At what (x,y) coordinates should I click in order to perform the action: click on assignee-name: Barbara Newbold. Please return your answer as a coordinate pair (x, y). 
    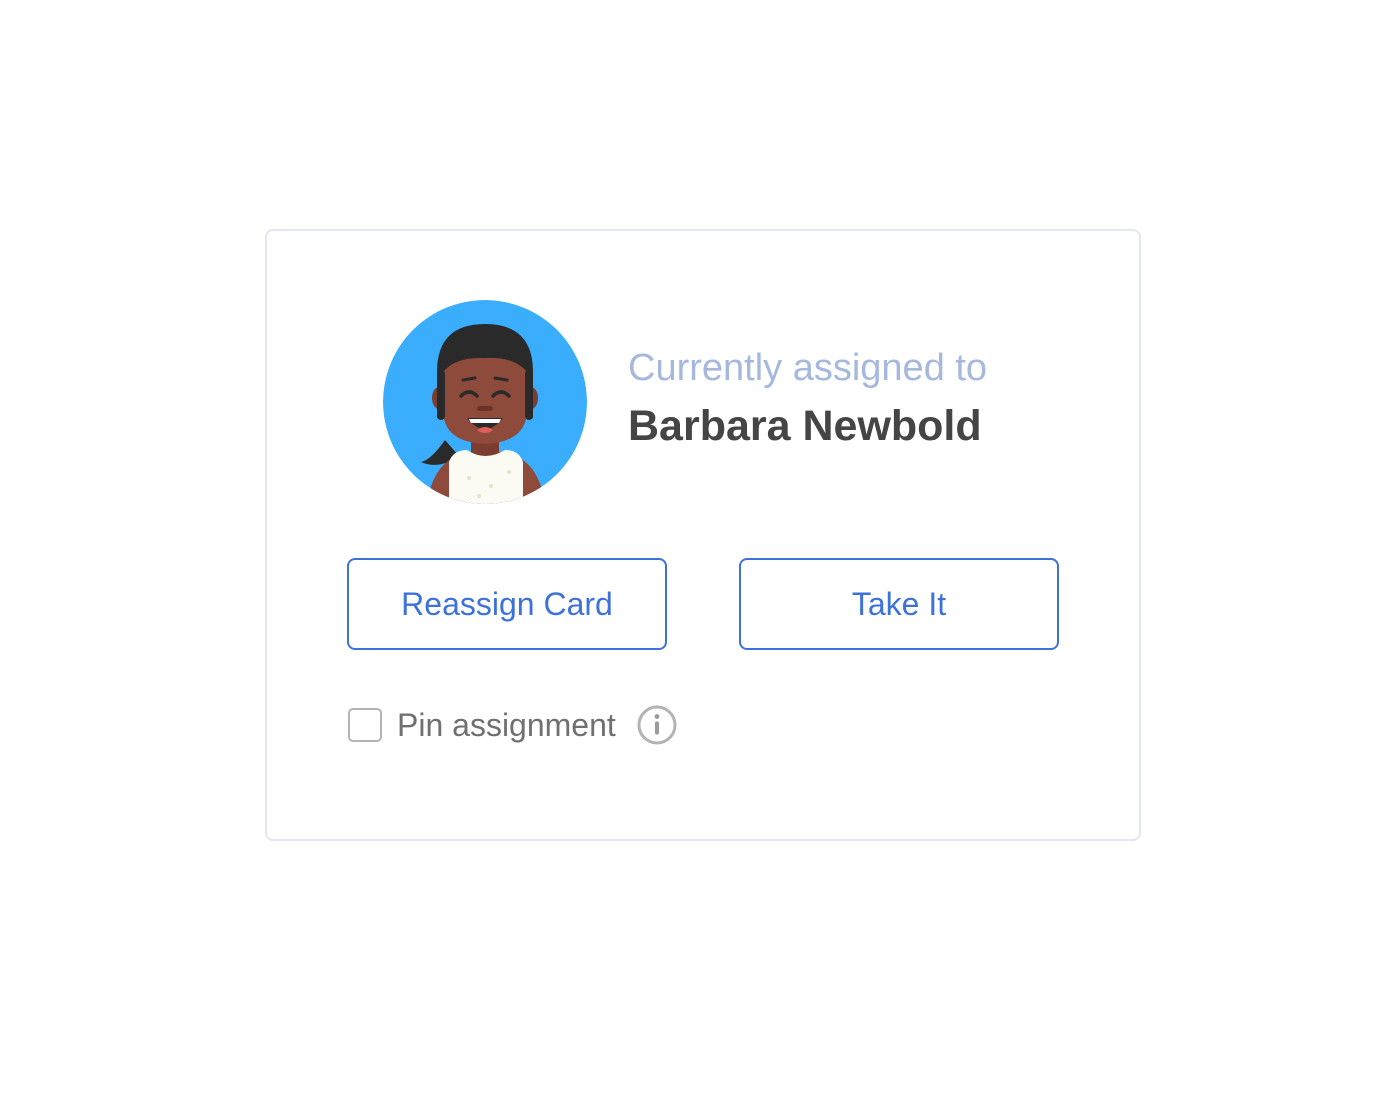
    Looking at the image, I should click on (805, 426).